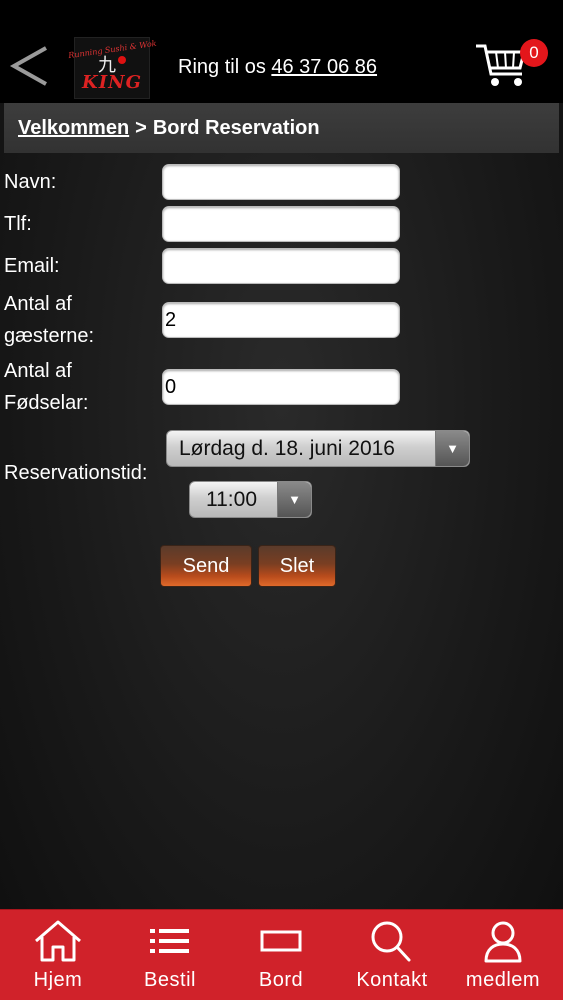  Describe the element at coordinates (281, 980) in the screenshot. I see `nav-label: Bord` at that location.